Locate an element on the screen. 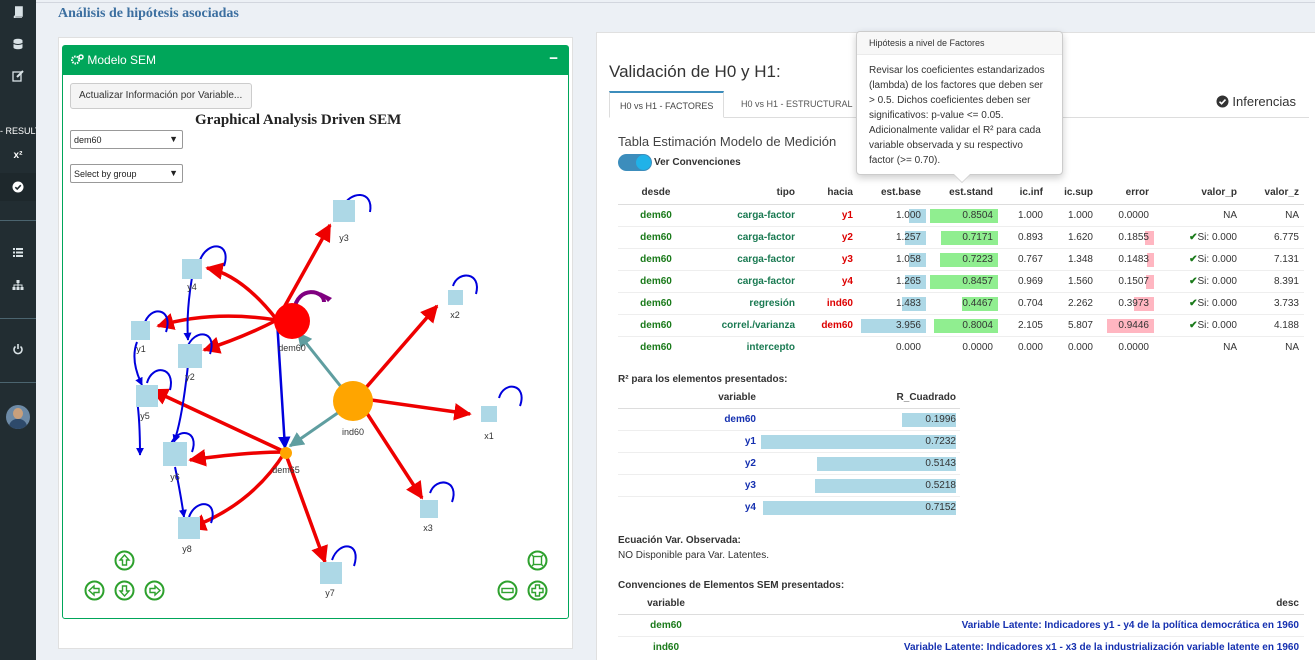  r2-value: 0.5143 is located at coordinates (940, 463).